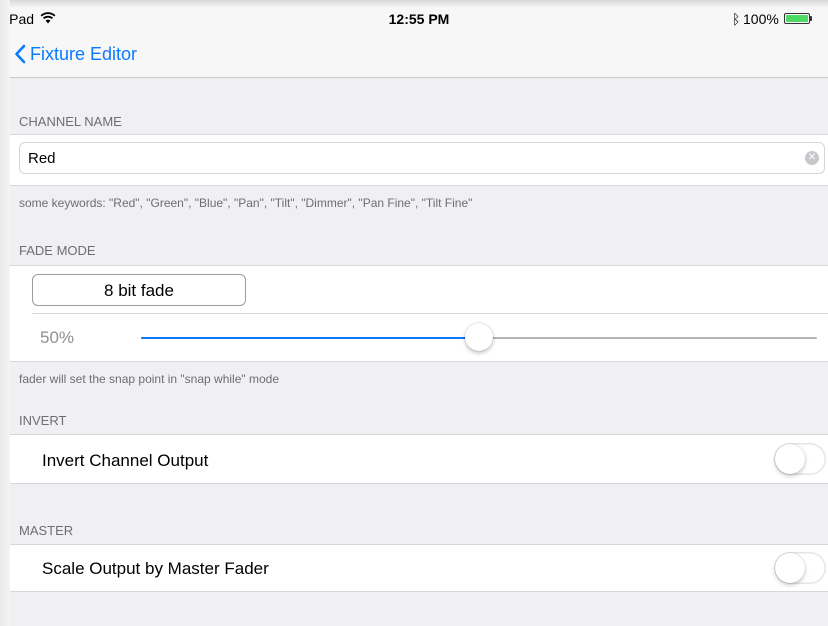  What do you see at coordinates (414, 4) in the screenshot?
I see `window-top-edge` at bounding box center [414, 4].